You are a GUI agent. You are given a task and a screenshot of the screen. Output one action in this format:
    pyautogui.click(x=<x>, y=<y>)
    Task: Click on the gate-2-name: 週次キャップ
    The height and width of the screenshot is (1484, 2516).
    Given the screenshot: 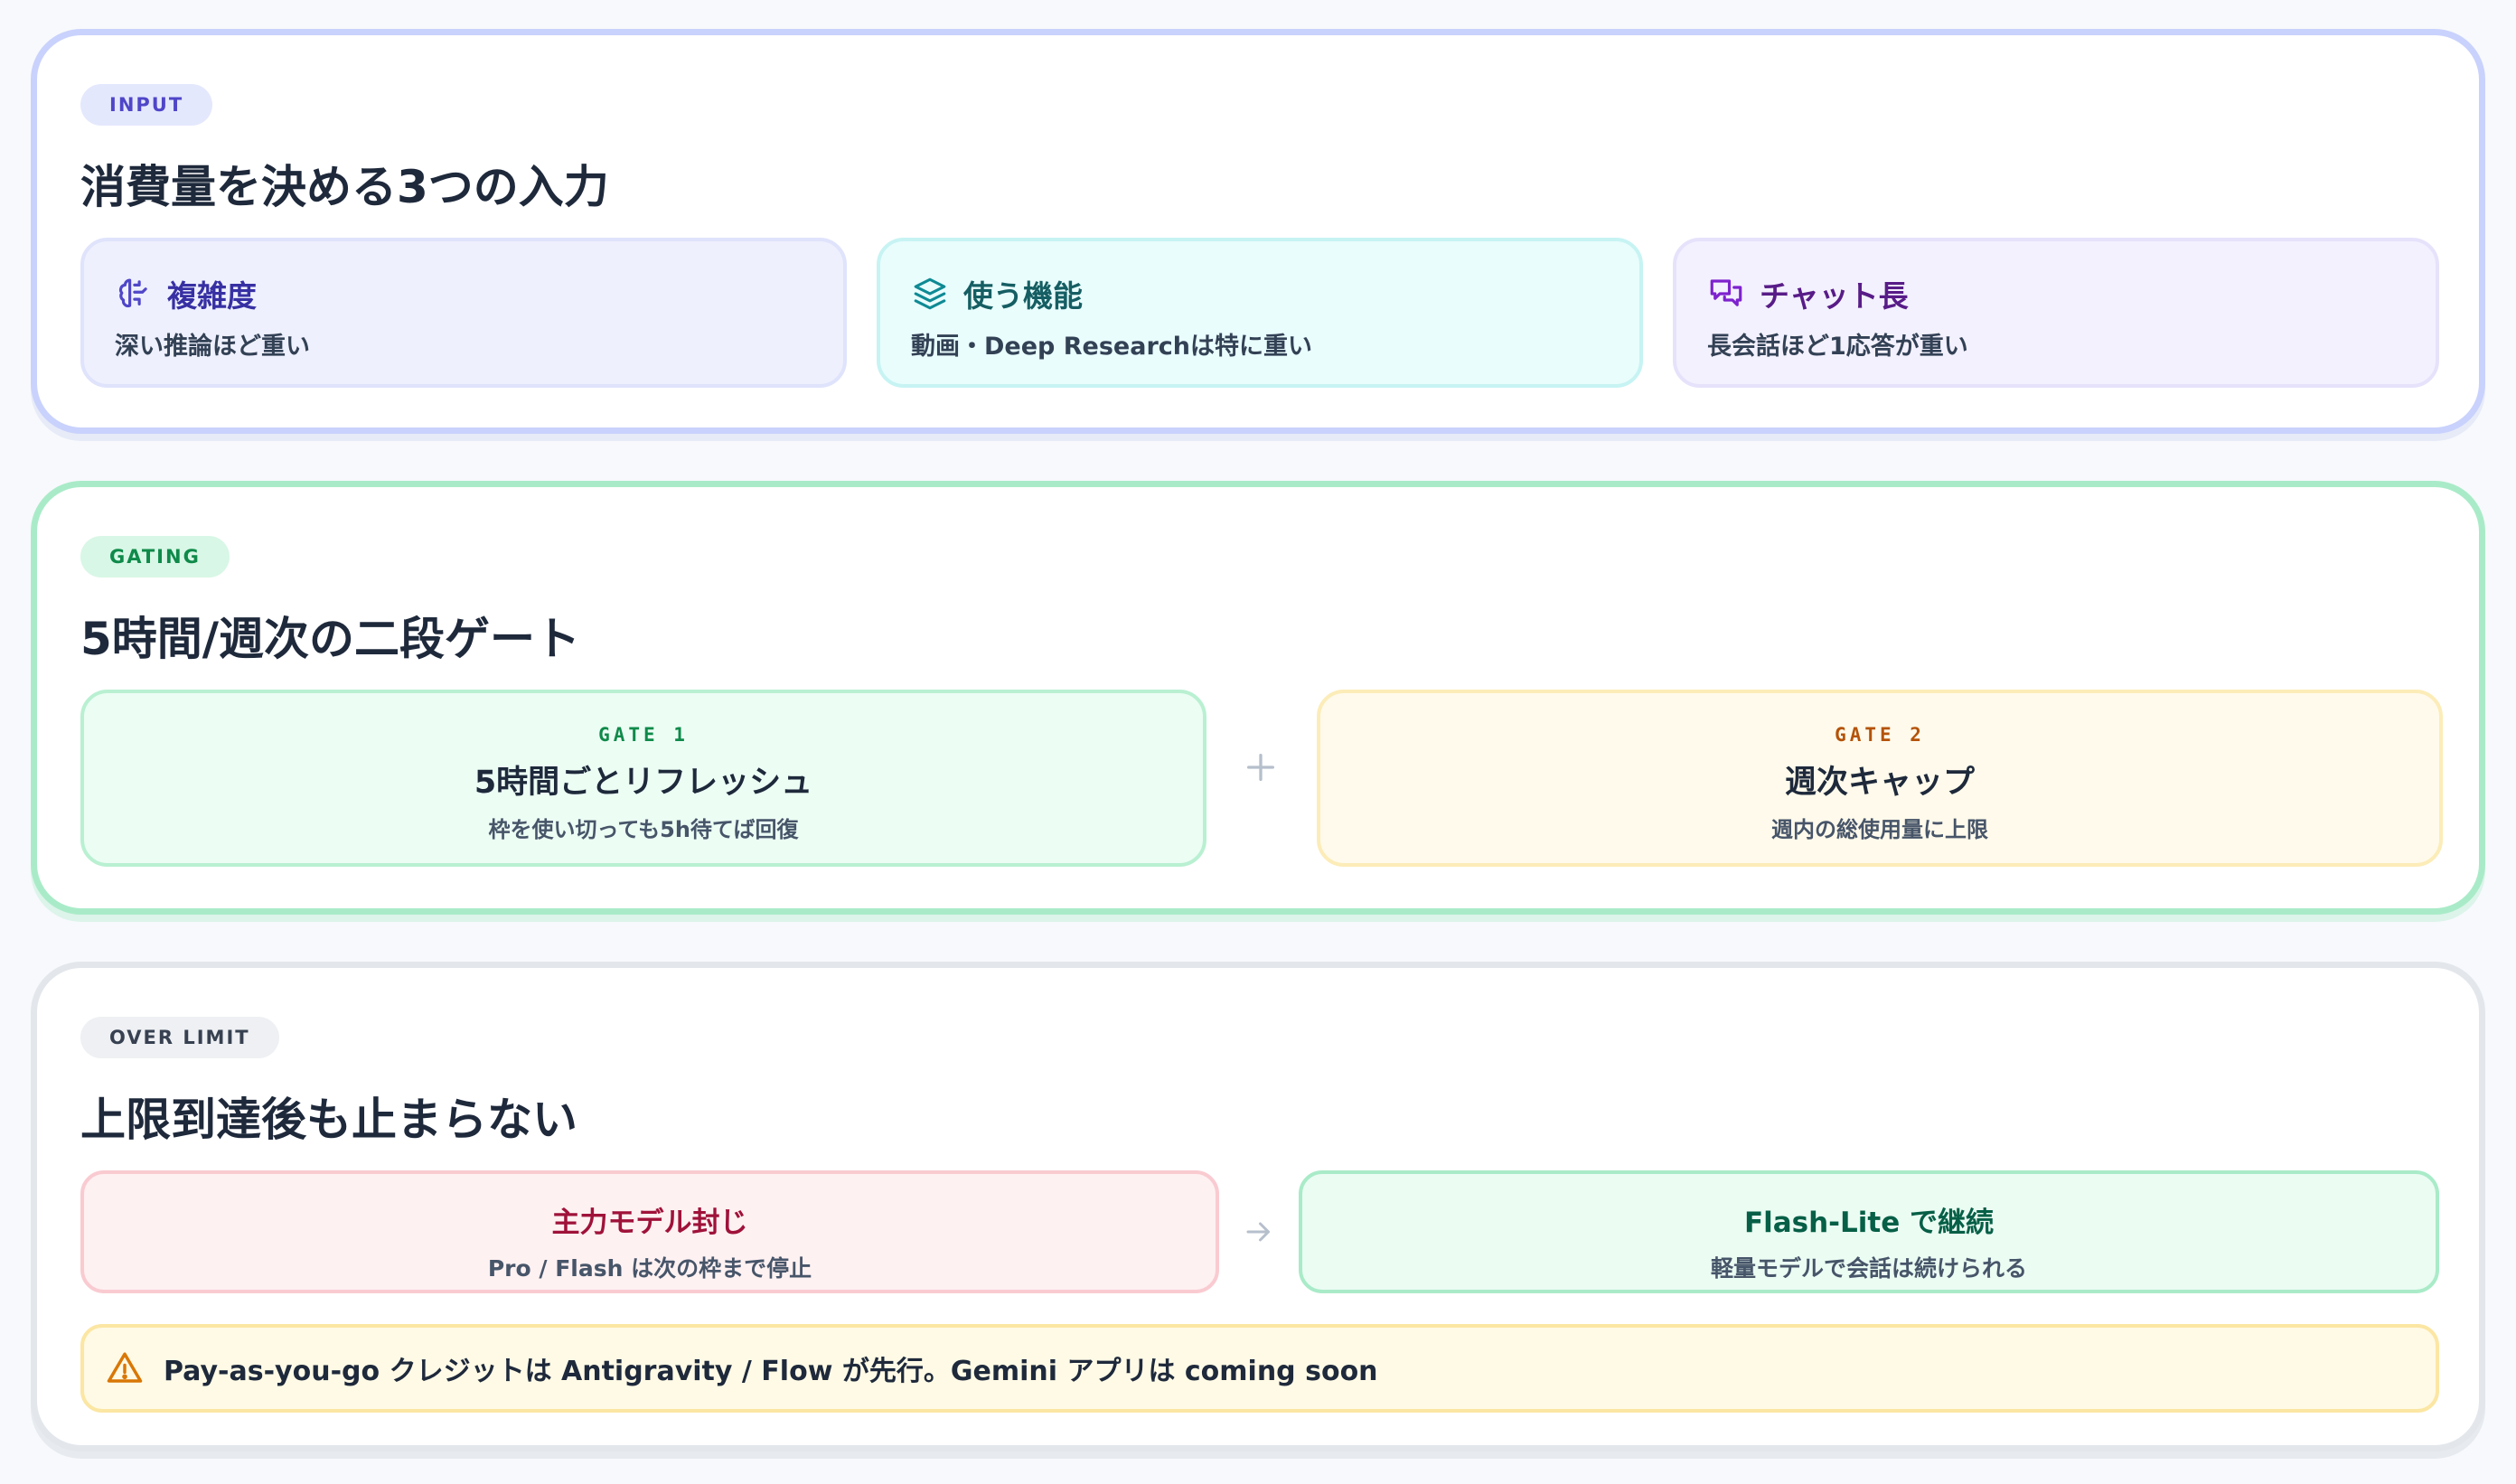 What is the action you would take?
    pyautogui.click(x=1879, y=783)
    